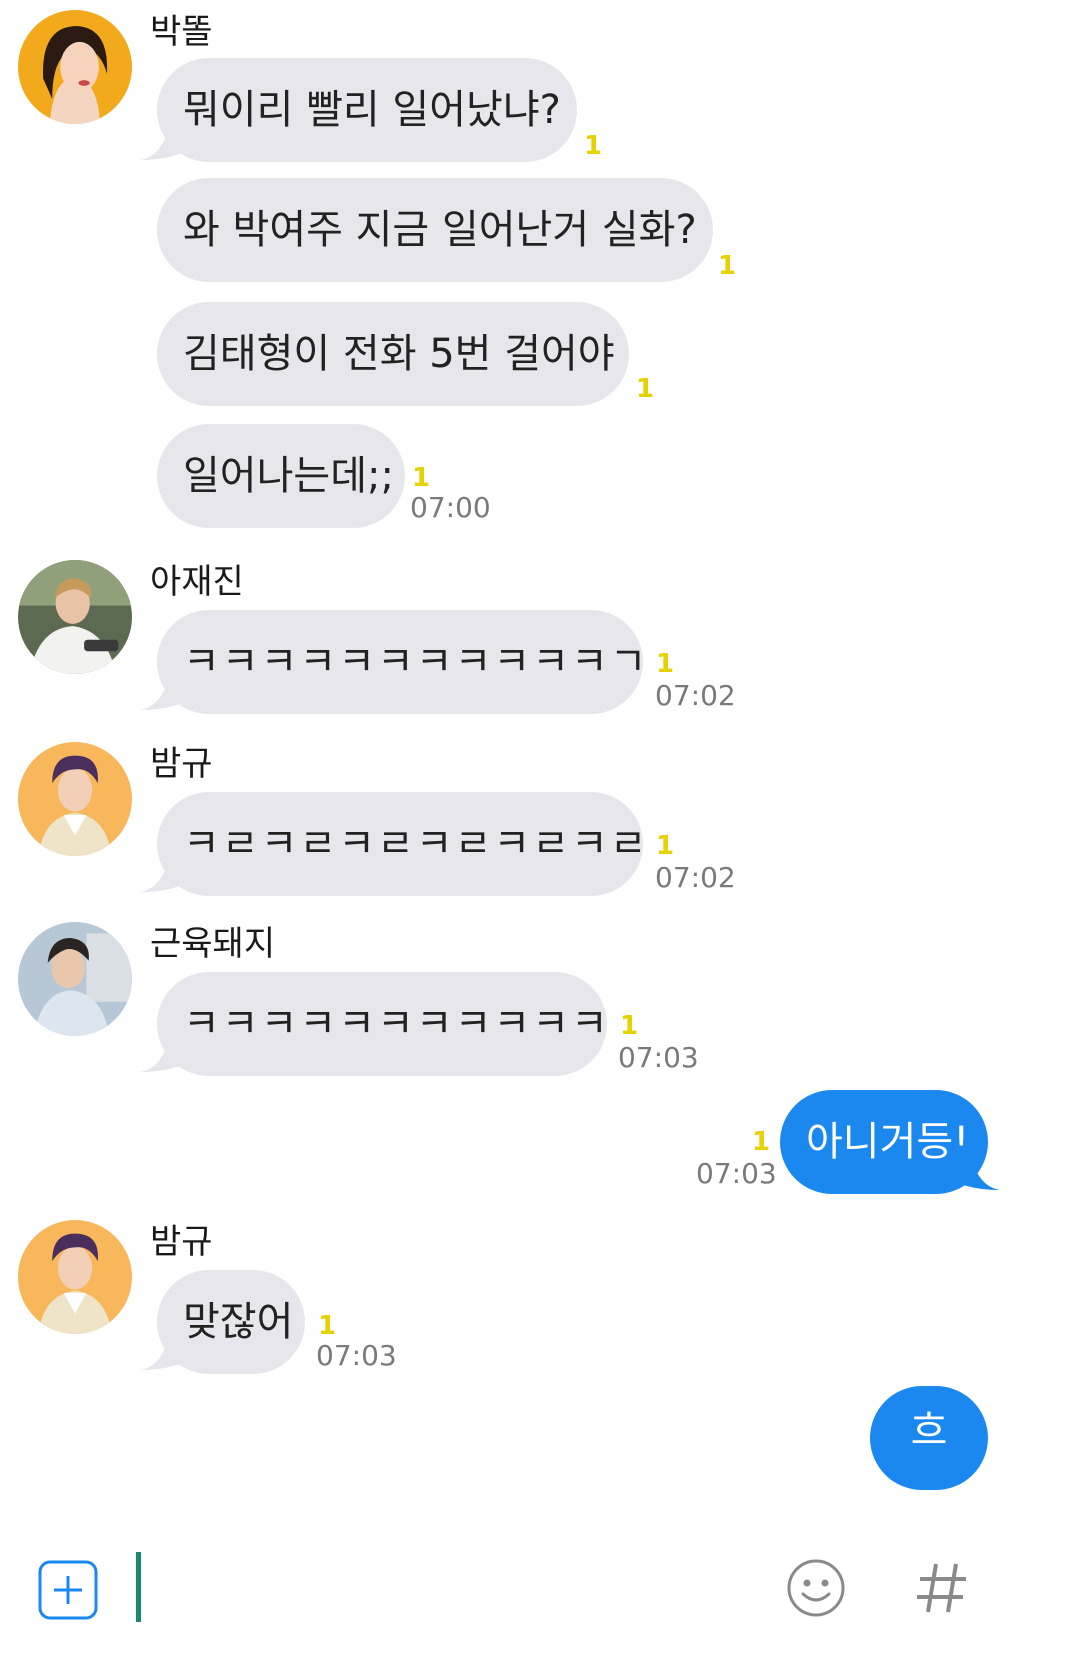  I want to click on bubble-tail-outgoing, so click(976, 1170).